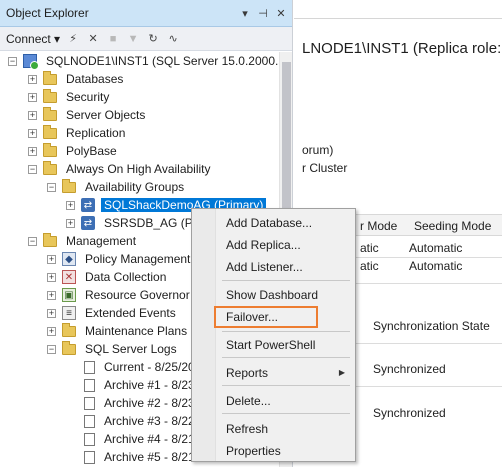 The height and width of the screenshot is (467, 502). What do you see at coordinates (47, 13) in the screenshot?
I see `panel-title: Object Explorer` at bounding box center [47, 13].